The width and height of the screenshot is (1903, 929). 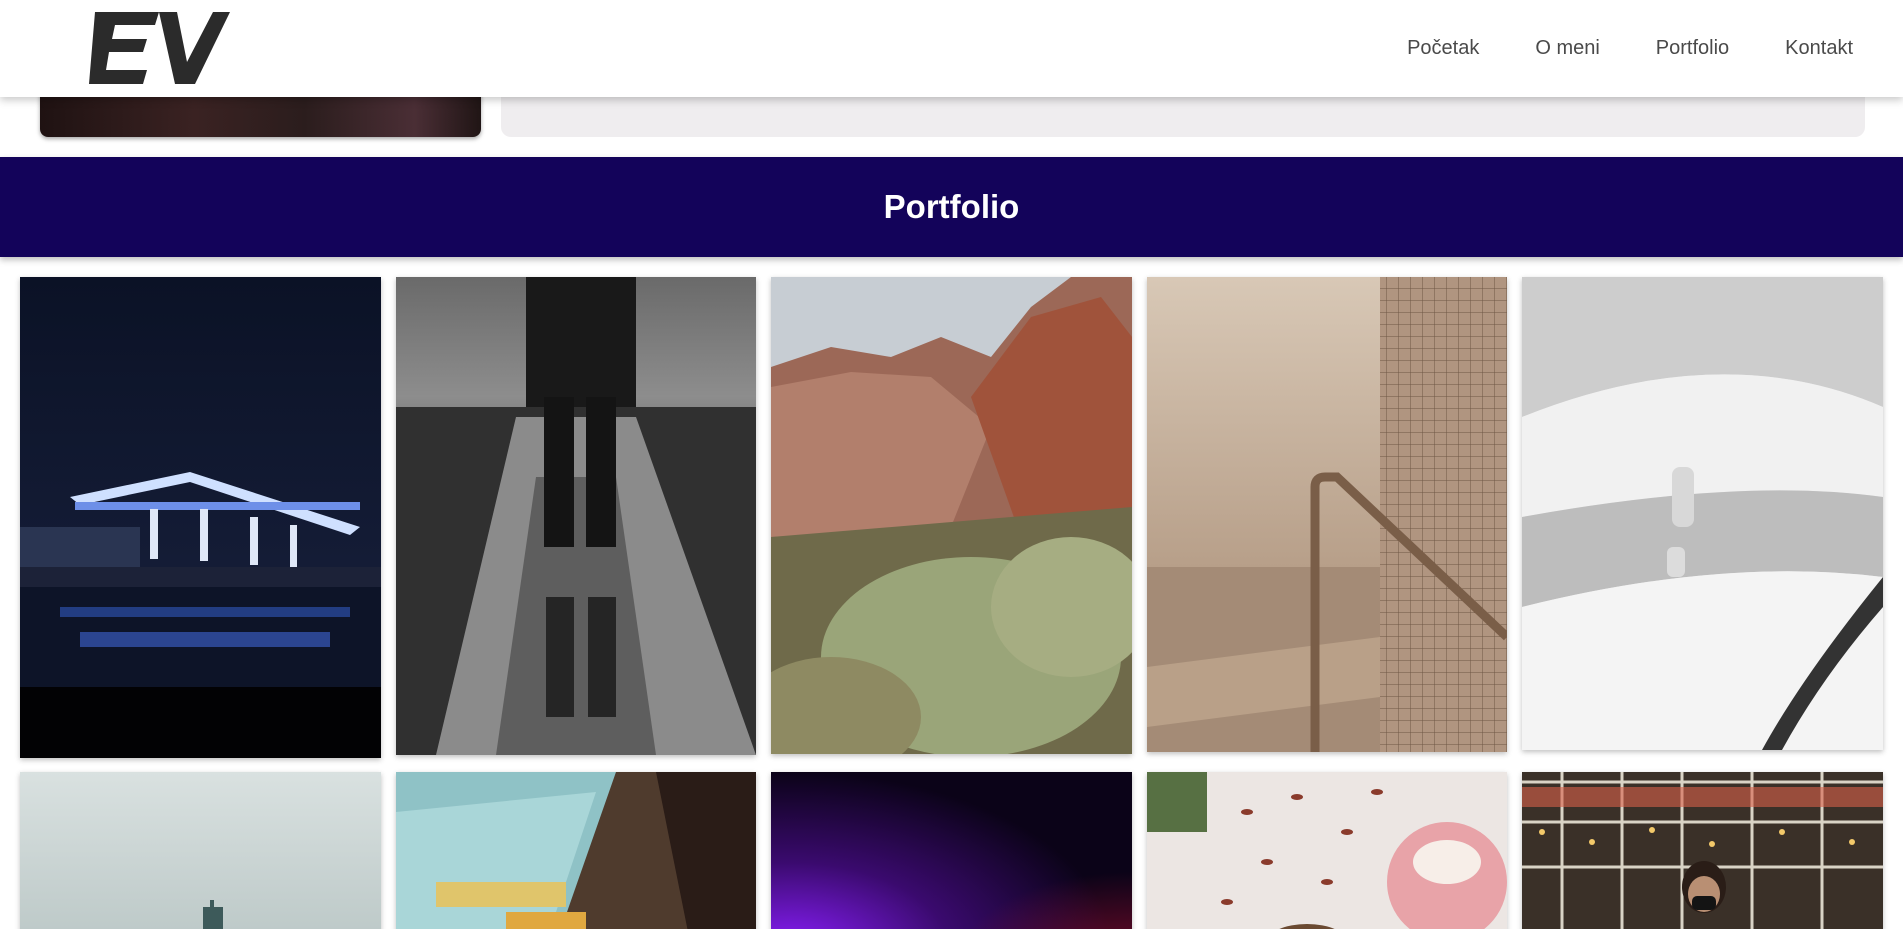 I want to click on gallery-image-purple-gradient, so click(x=951, y=850).